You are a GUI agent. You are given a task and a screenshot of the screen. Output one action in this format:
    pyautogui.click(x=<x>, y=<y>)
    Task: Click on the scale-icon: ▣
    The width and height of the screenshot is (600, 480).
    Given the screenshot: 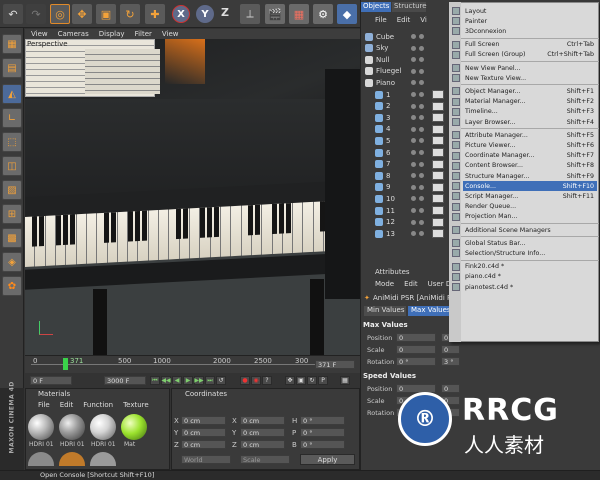 What is the action you would take?
    pyautogui.click(x=106, y=14)
    